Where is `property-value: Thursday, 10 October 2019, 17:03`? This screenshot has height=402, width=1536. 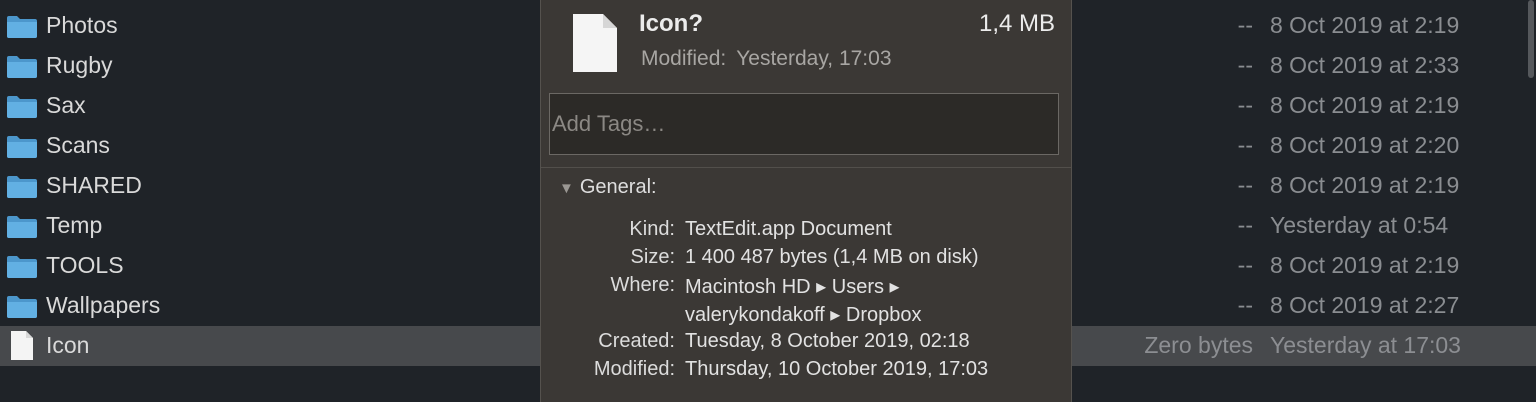 property-value: Thursday, 10 October 2019, 17:03 is located at coordinates (837, 369).